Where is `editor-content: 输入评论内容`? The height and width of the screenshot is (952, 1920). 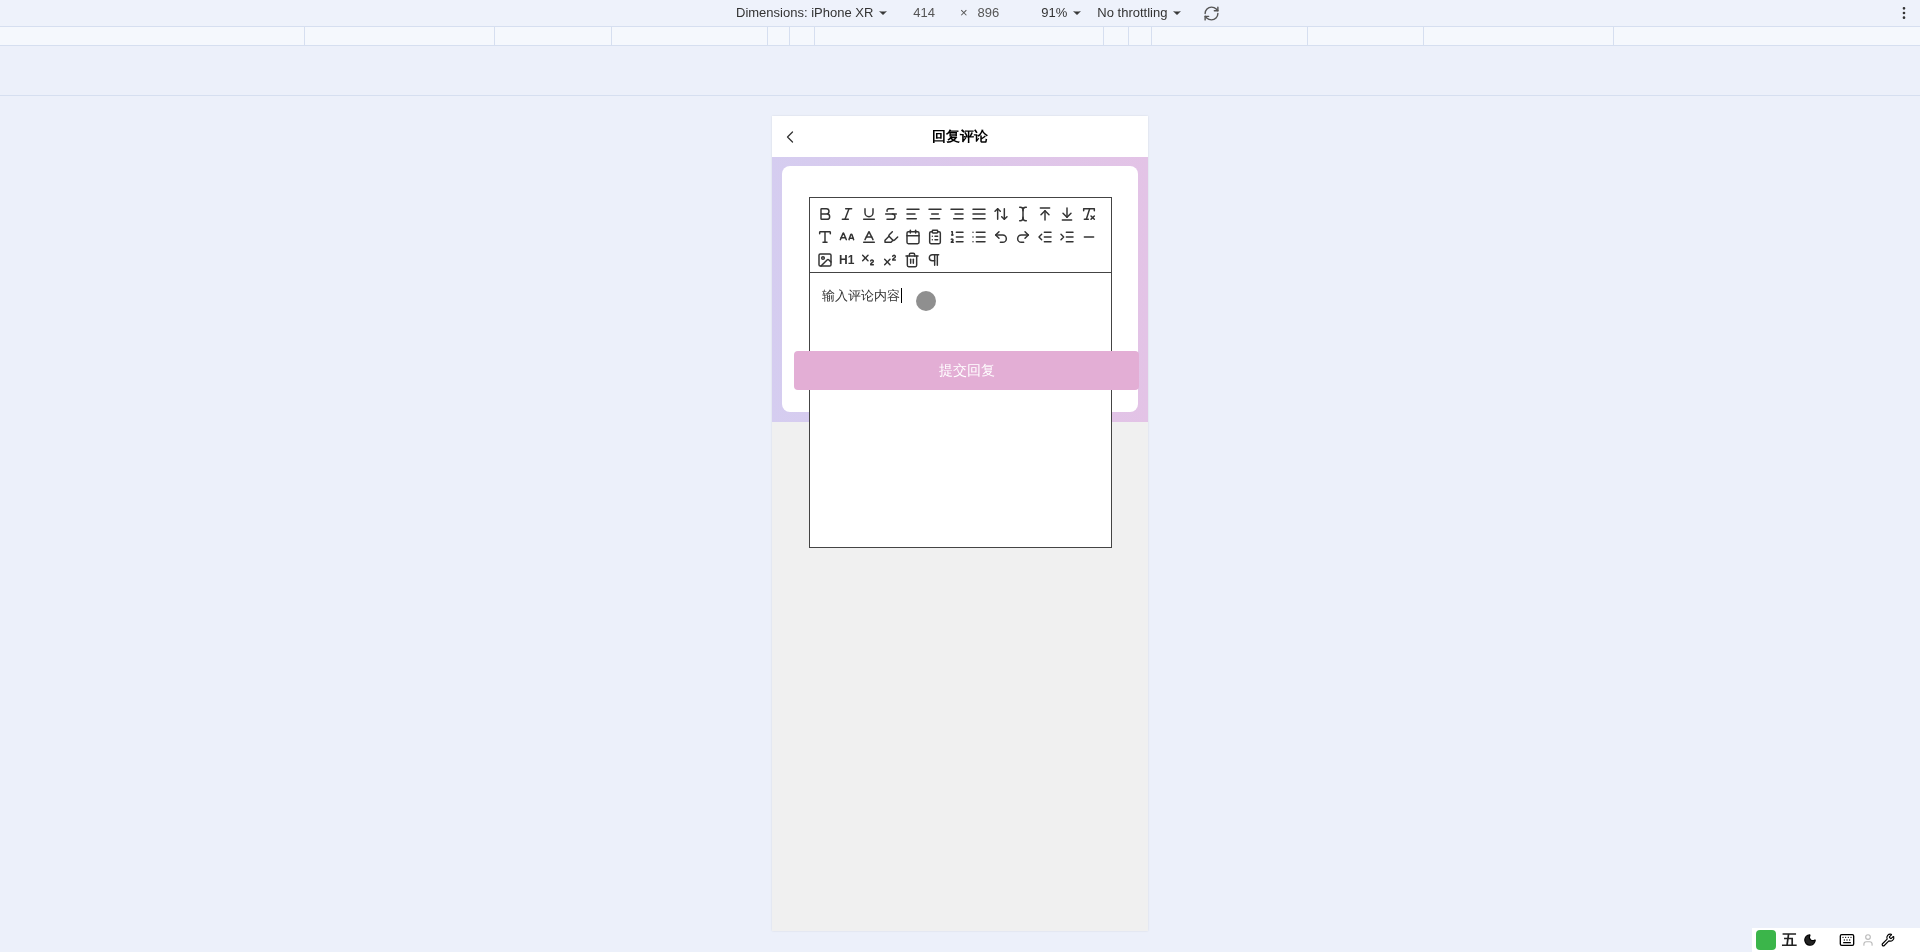 editor-content: 输入评论内容 is located at coordinates (862, 295).